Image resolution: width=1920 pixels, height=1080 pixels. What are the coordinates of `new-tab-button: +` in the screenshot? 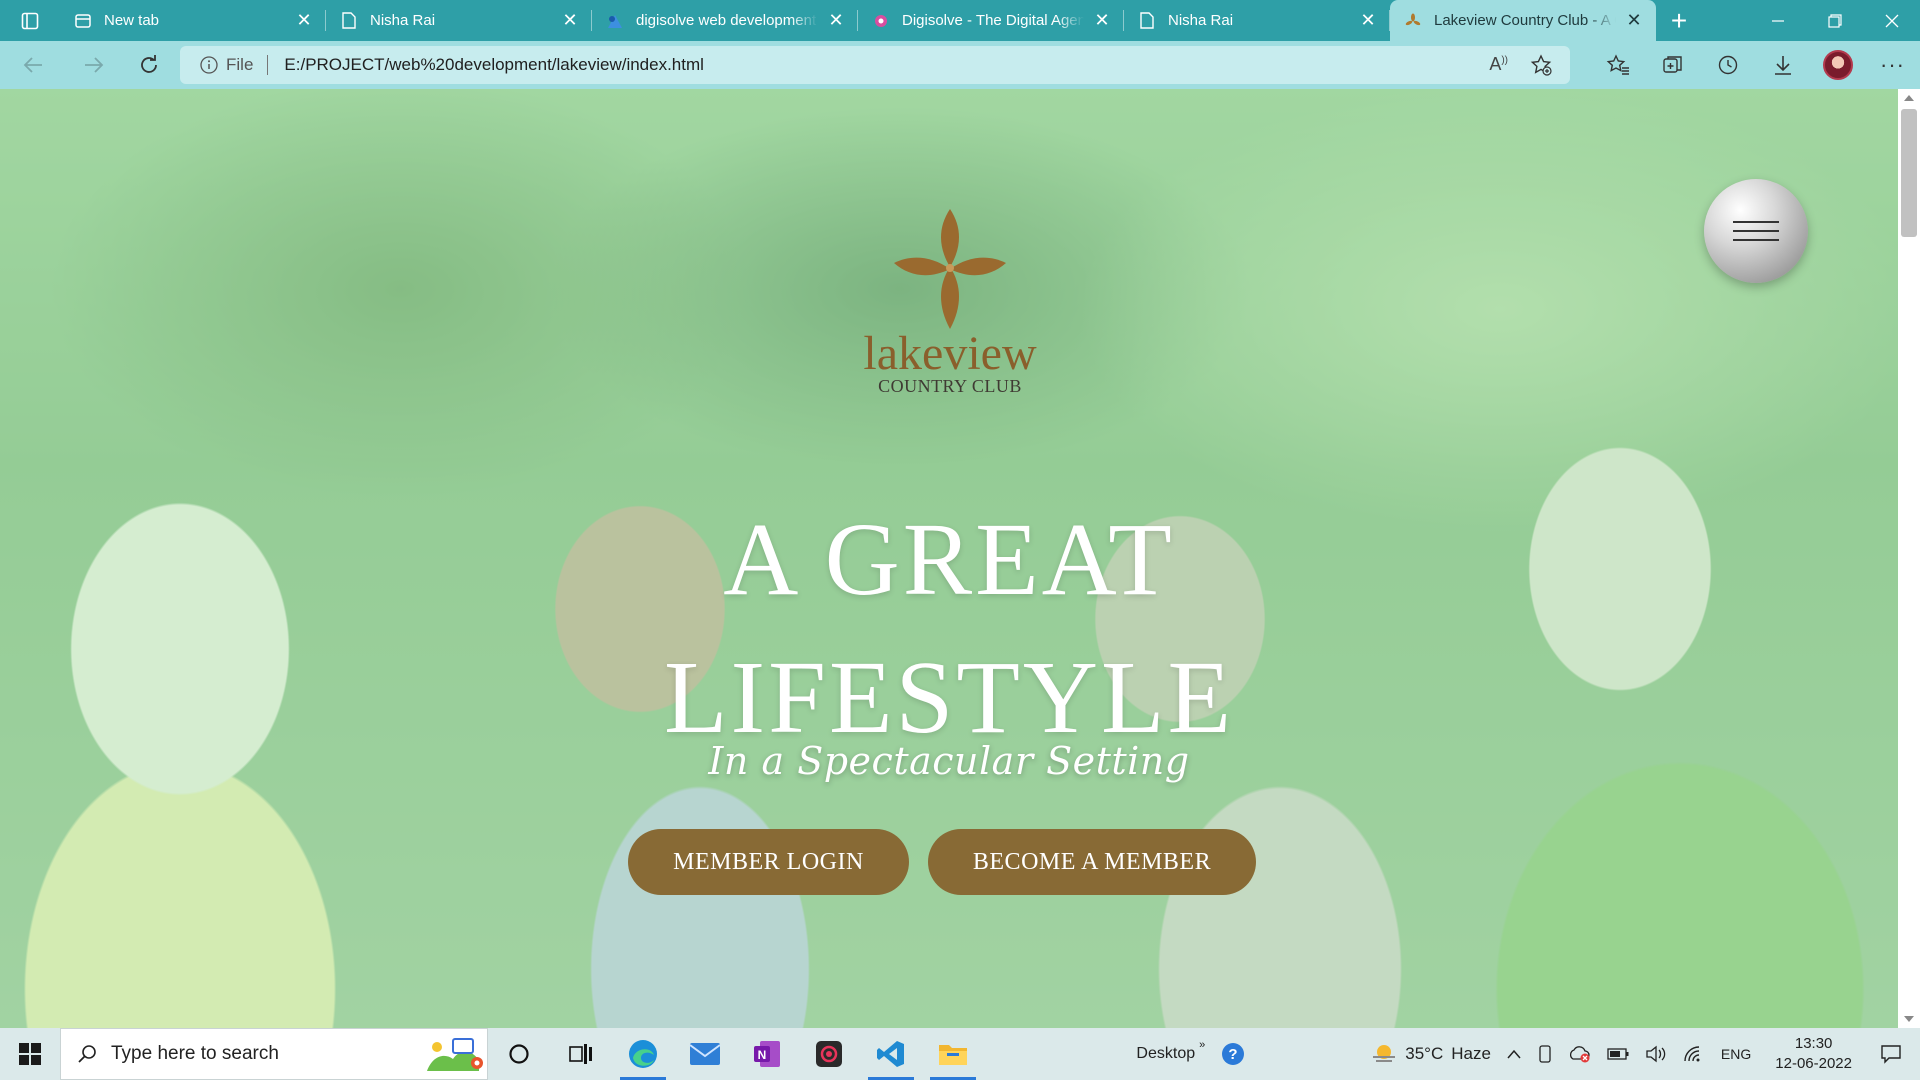 It's located at (1679, 20).